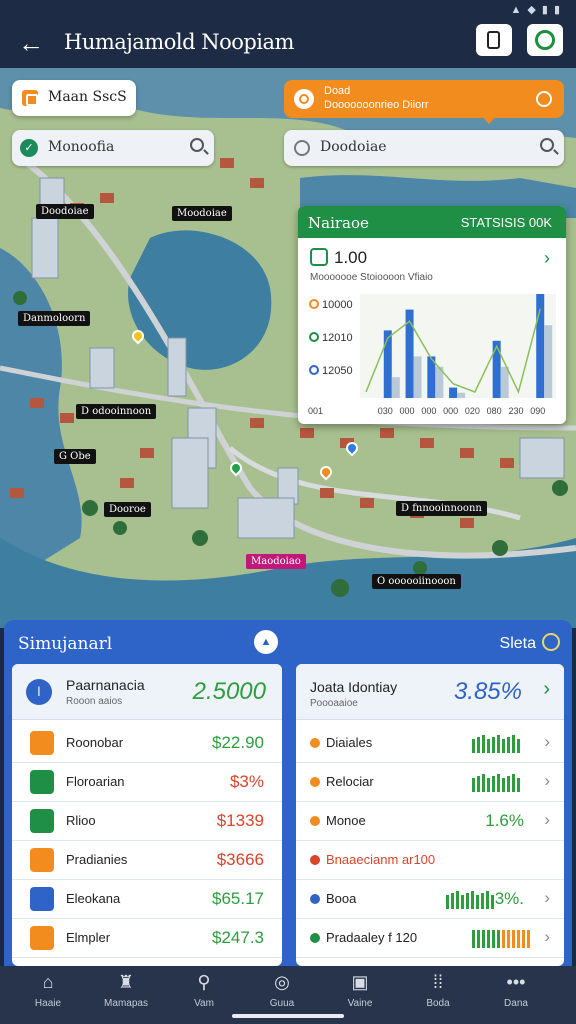 This screenshot has width=576, height=1024. I want to click on map-label: D fnnooinnoonn, so click(441, 508).